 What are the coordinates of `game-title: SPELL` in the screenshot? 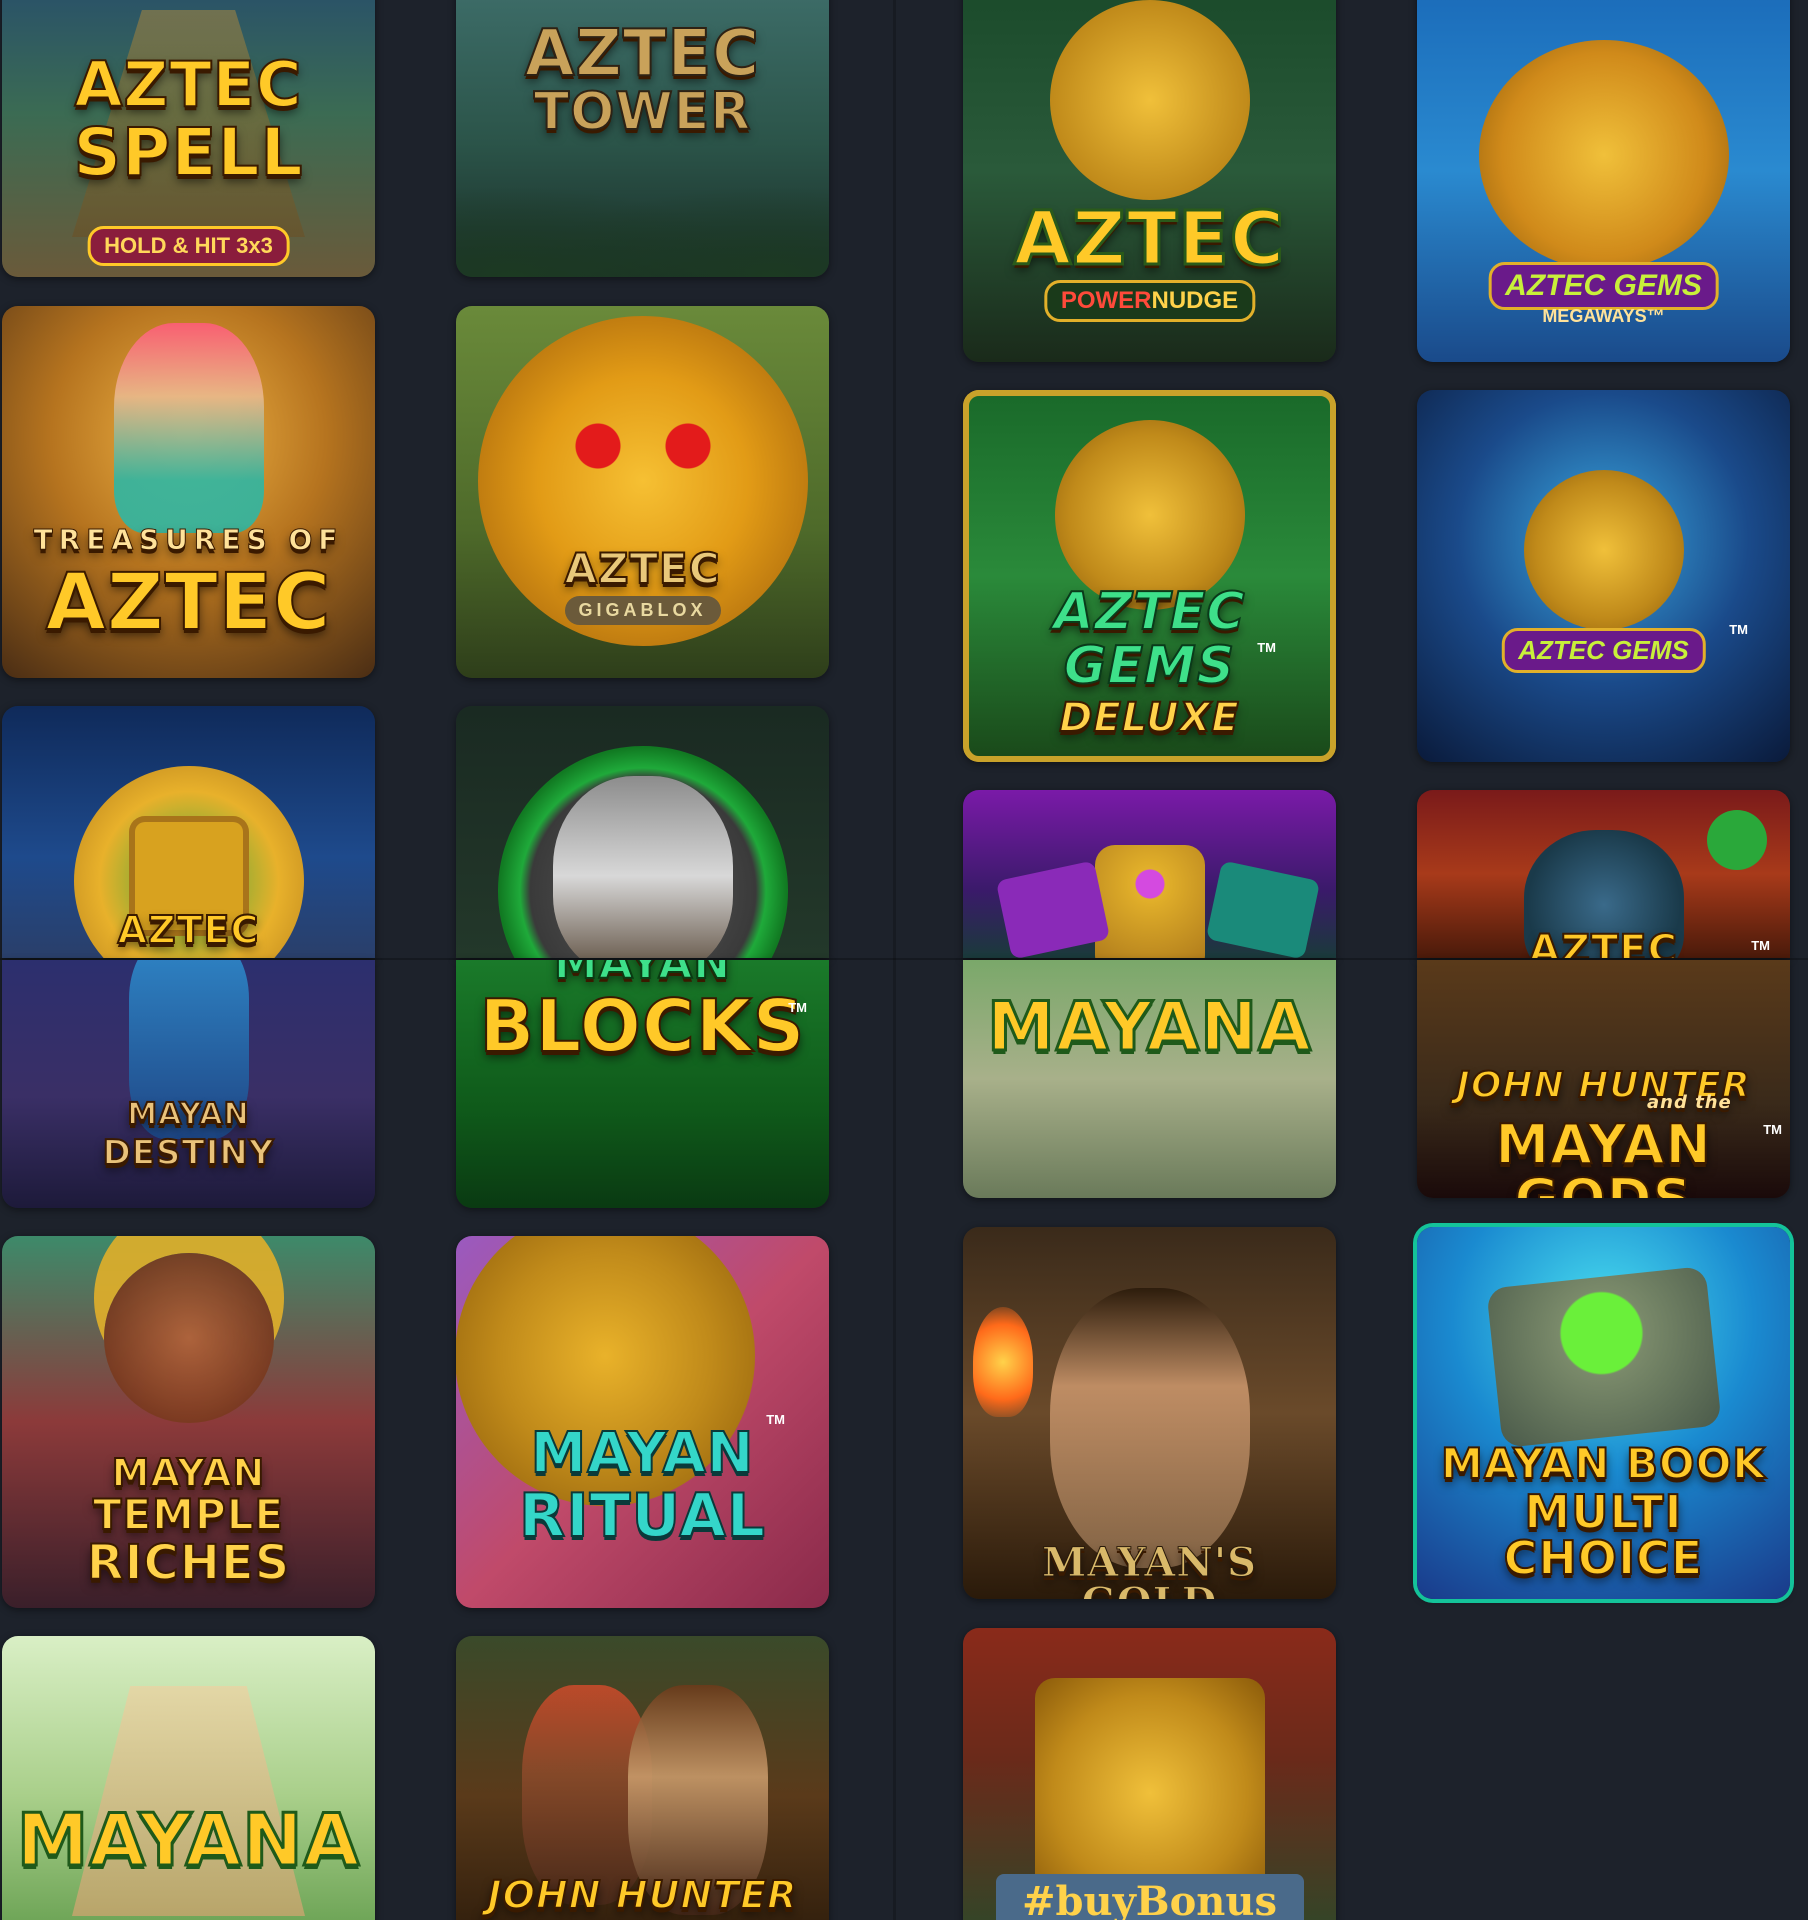 It's located at (188, 152).